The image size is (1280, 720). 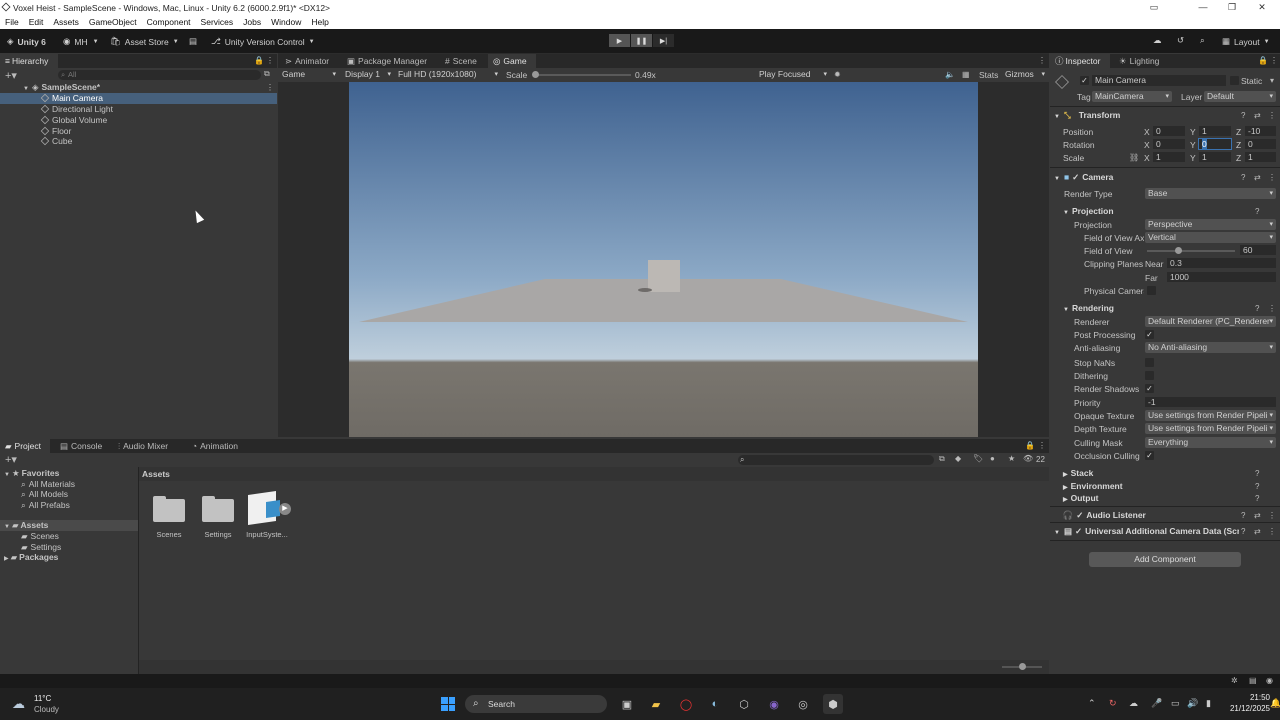 I want to click on version-control-dropdown: ⎇ Unity Version Control ▼, so click(x=263, y=41).